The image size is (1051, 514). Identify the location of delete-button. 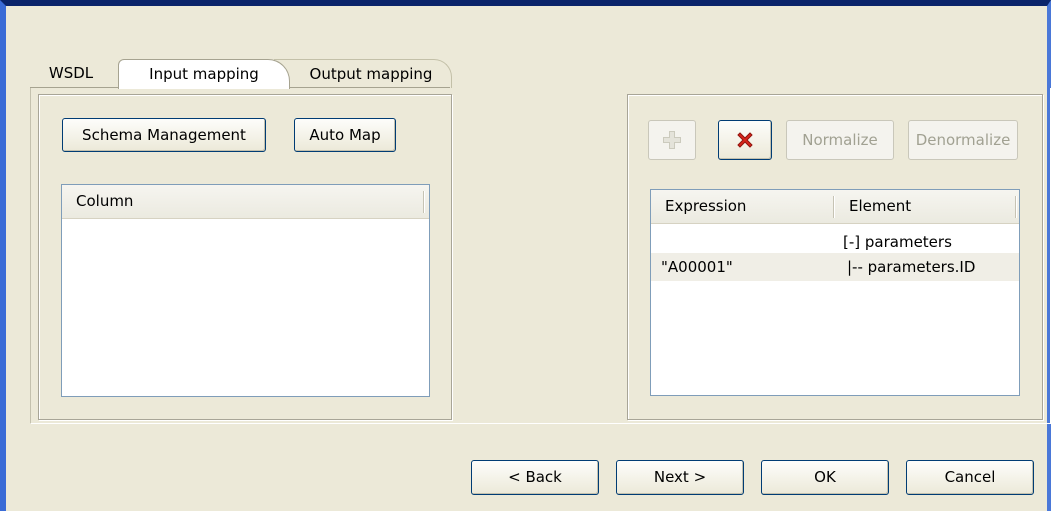
(745, 140).